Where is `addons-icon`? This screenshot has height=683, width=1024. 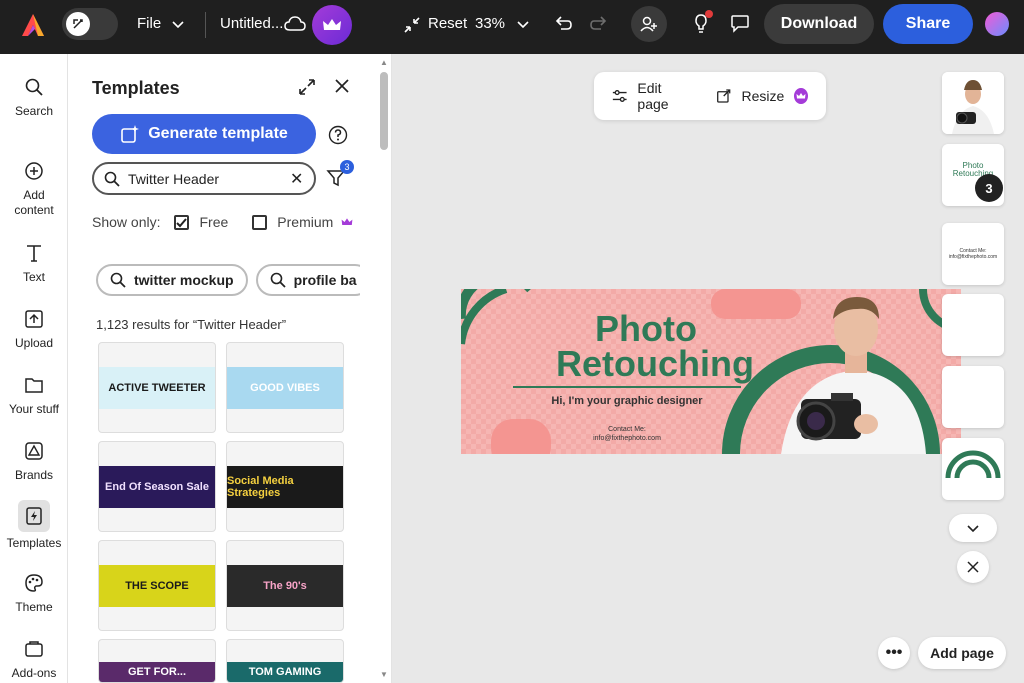 addons-icon is located at coordinates (34, 649).